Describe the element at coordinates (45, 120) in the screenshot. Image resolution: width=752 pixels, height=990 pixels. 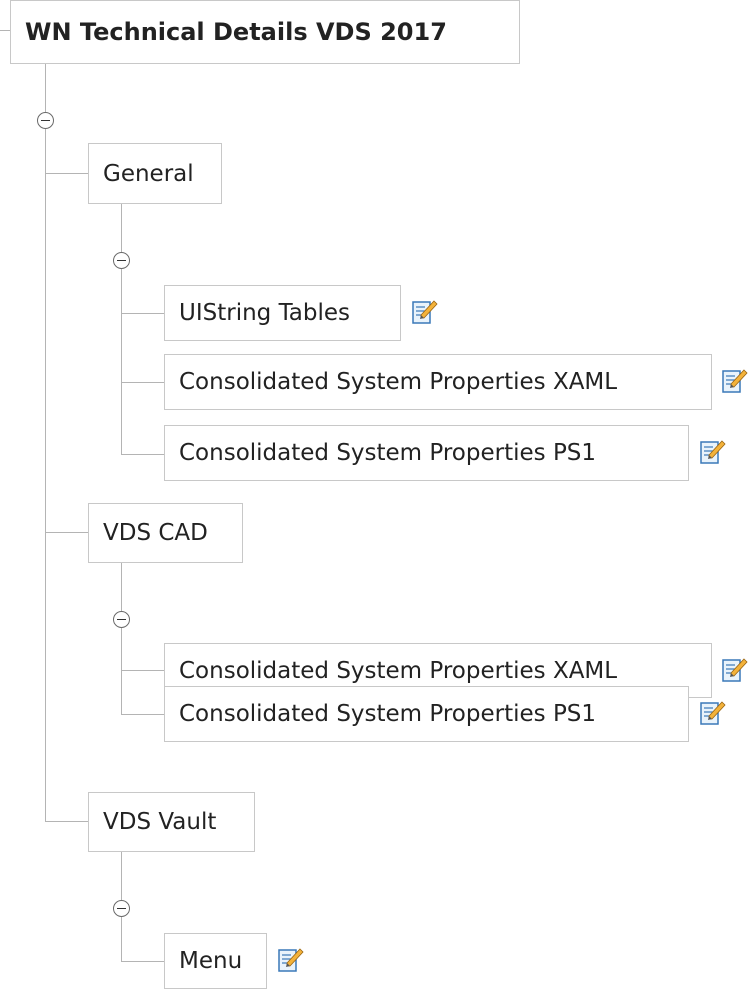
I see `collapse-toggle-root` at that location.